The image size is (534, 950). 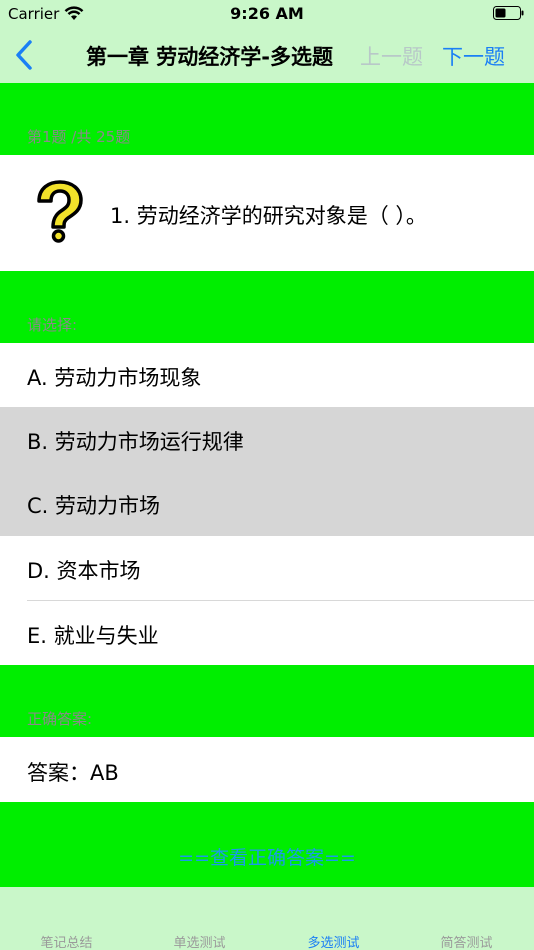 What do you see at coordinates (25, 55) in the screenshot?
I see `back-chevron-icon` at bounding box center [25, 55].